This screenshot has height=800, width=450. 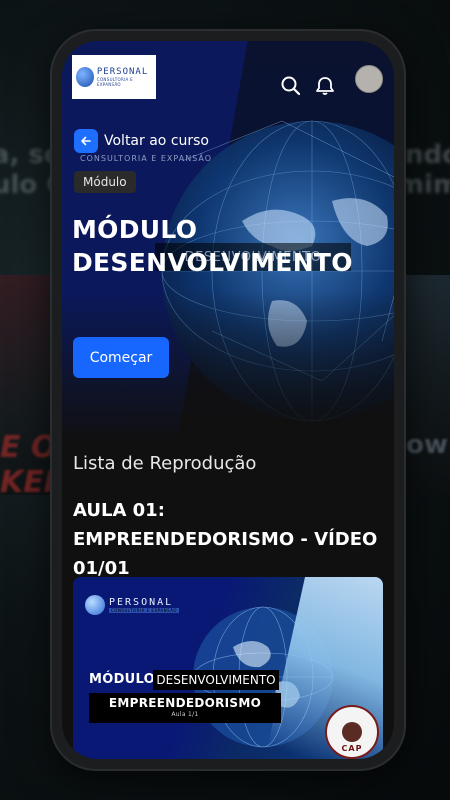 I want to click on thumbnail-logo-name: PERSONAL, so click(x=141, y=602).